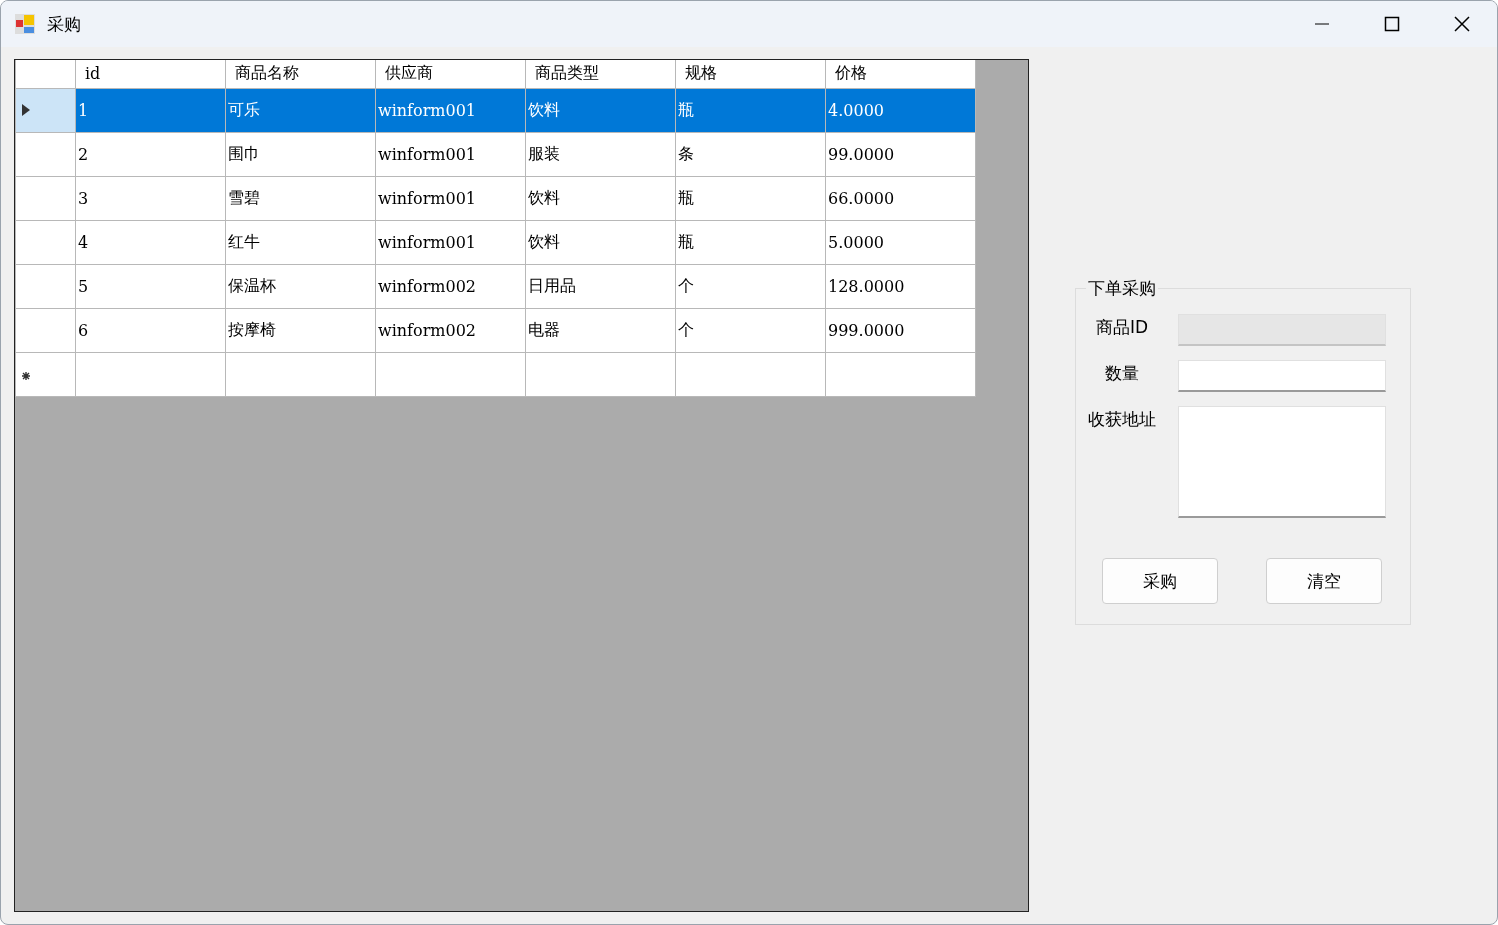 This screenshot has height=925, width=1498. Describe the element at coordinates (300, 286) in the screenshot. I see `table-cell: 保温杯` at that location.